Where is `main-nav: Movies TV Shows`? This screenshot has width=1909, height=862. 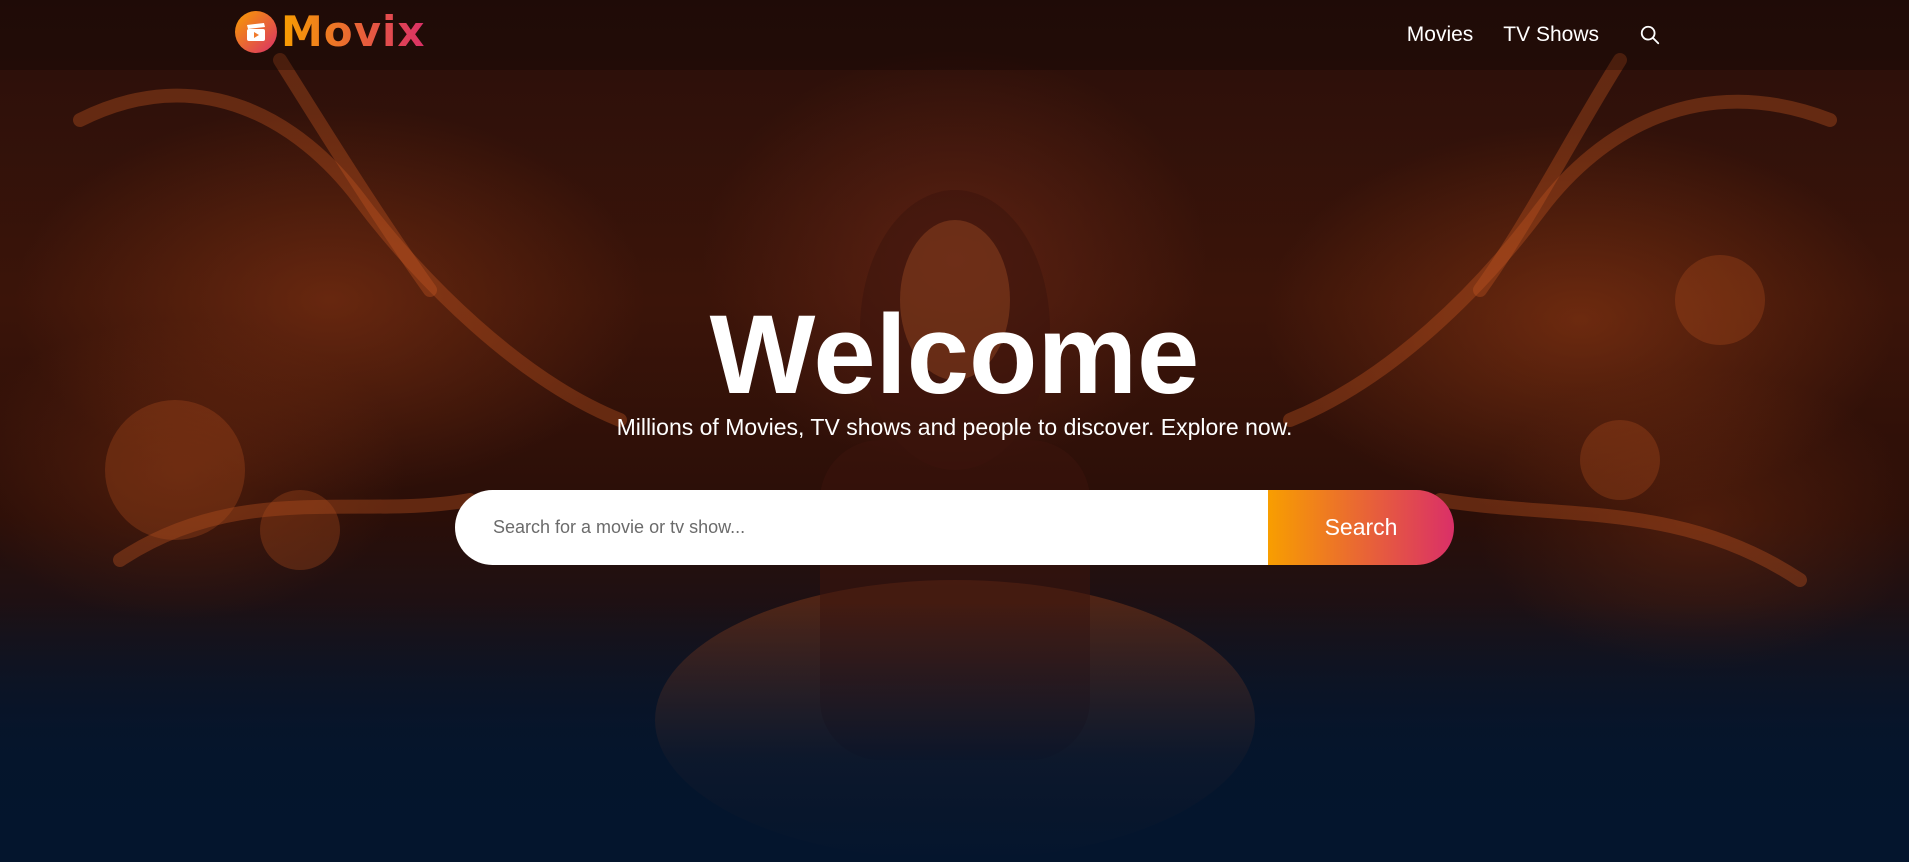
main-nav: Movies TV Shows is located at coordinates (1534, 35).